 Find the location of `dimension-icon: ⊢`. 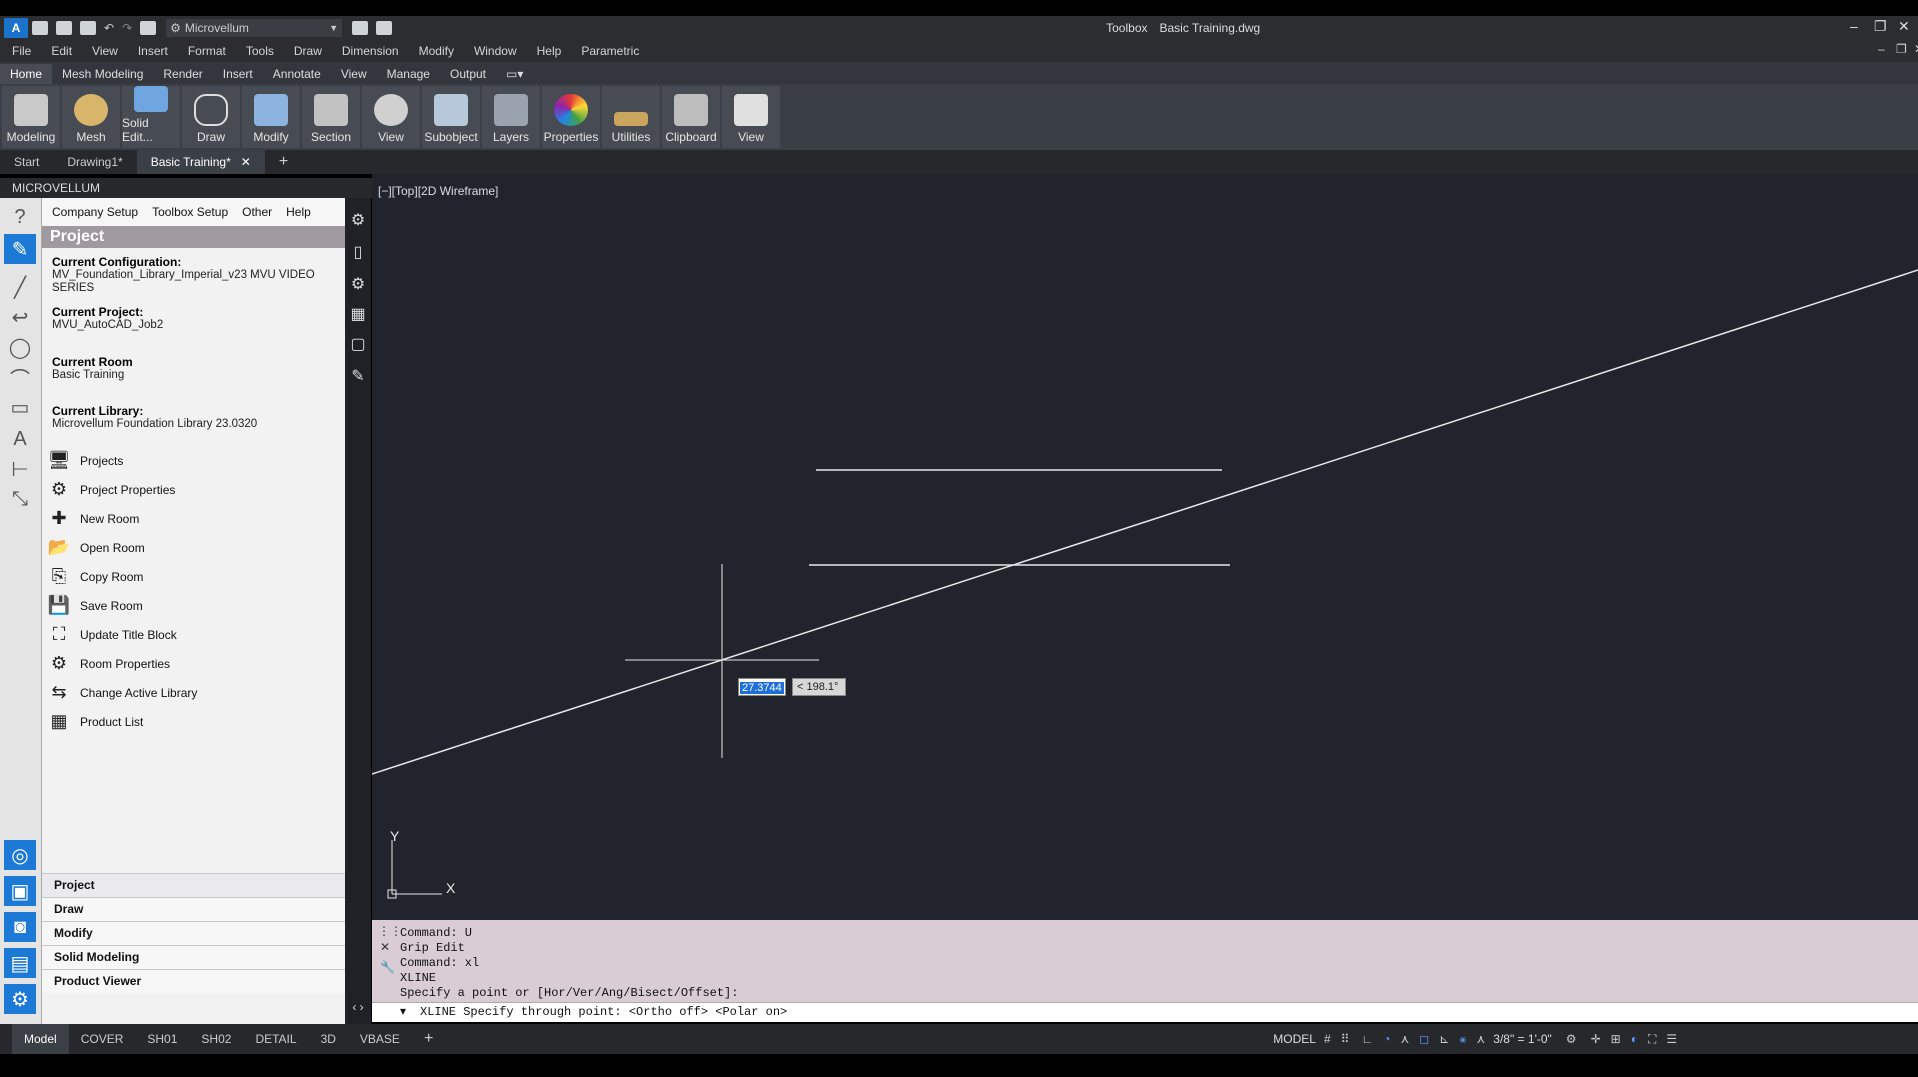

dimension-icon: ⊢ is located at coordinates (20, 469).